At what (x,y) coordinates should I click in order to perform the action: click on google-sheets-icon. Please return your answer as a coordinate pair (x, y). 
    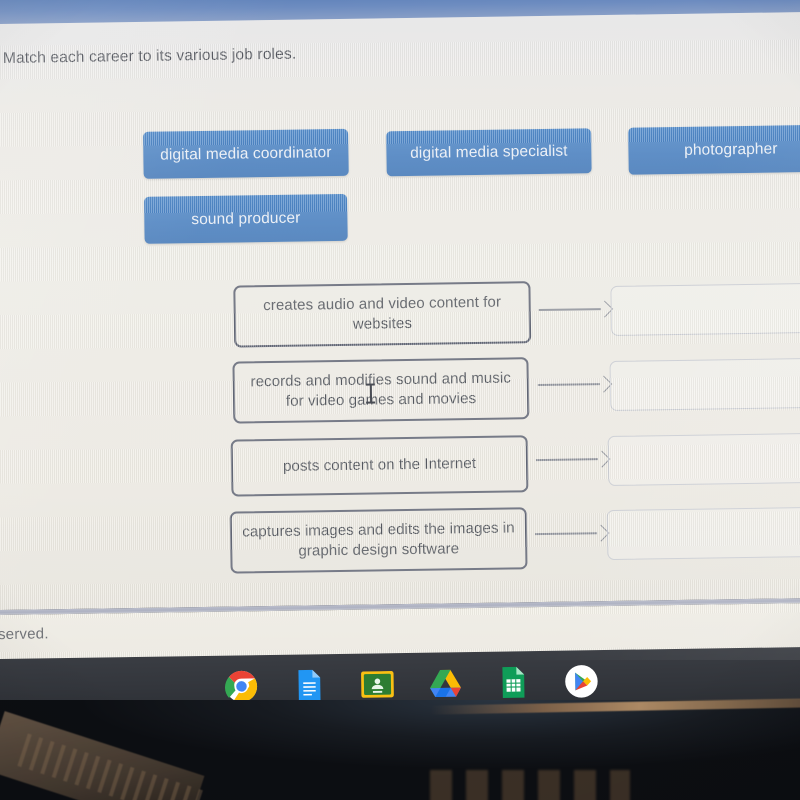
    Looking at the image, I should click on (513, 682).